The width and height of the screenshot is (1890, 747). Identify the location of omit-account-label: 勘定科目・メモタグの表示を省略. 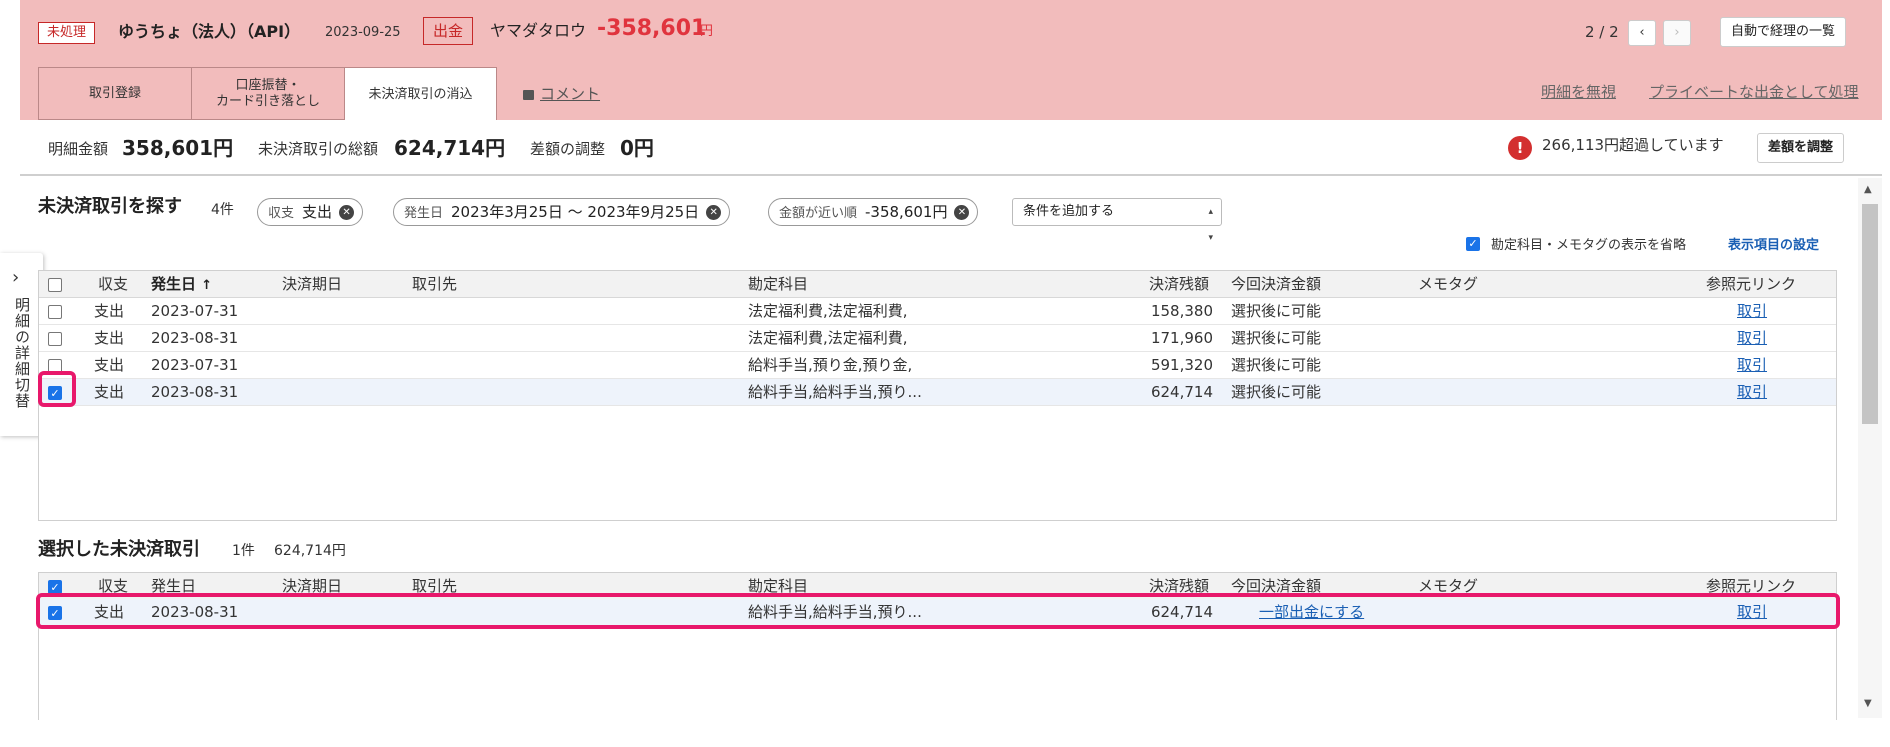
(1589, 245).